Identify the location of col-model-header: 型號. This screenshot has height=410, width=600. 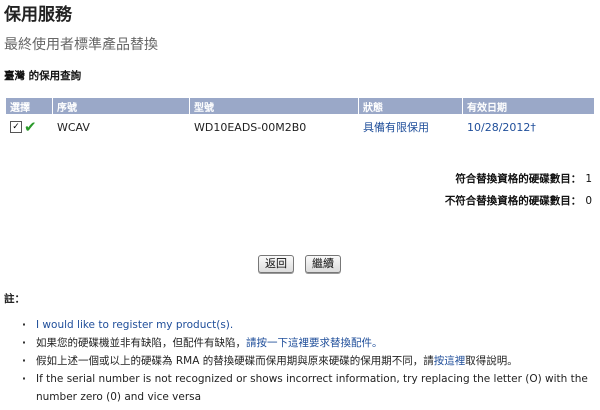
(274, 106).